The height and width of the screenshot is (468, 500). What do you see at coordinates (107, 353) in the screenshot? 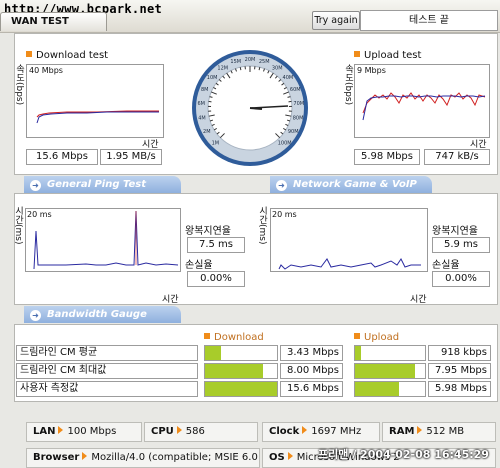
I see `gauge-row-label: 드림라인 CM 평균` at bounding box center [107, 353].